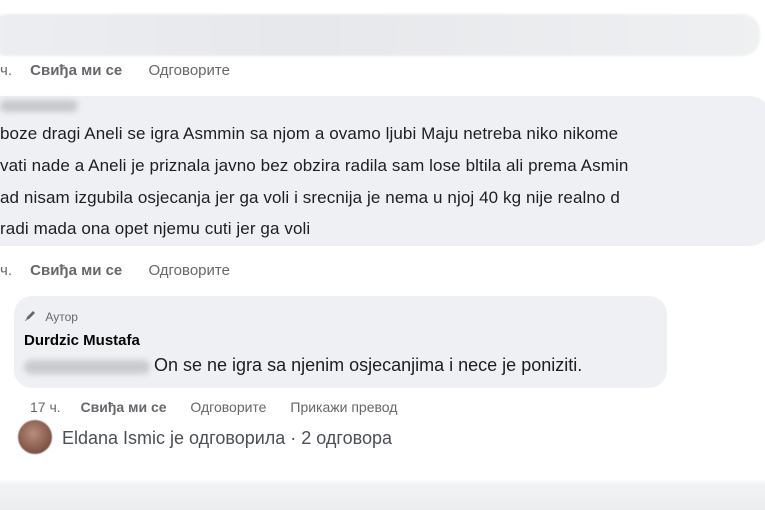 This screenshot has width=765, height=510. What do you see at coordinates (82, 340) in the screenshot?
I see `reply-author-name: Durdzic Mustafa` at bounding box center [82, 340].